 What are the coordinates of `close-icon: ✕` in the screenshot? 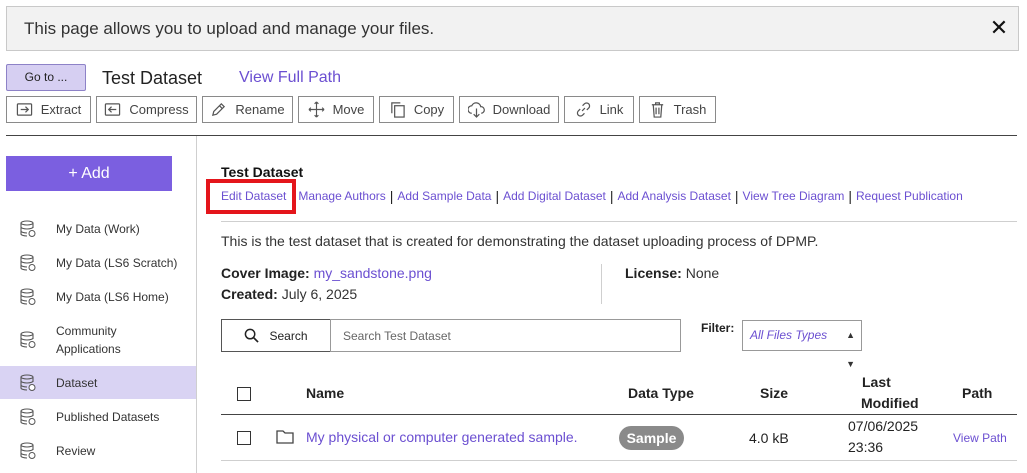 It's located at (999, 28).